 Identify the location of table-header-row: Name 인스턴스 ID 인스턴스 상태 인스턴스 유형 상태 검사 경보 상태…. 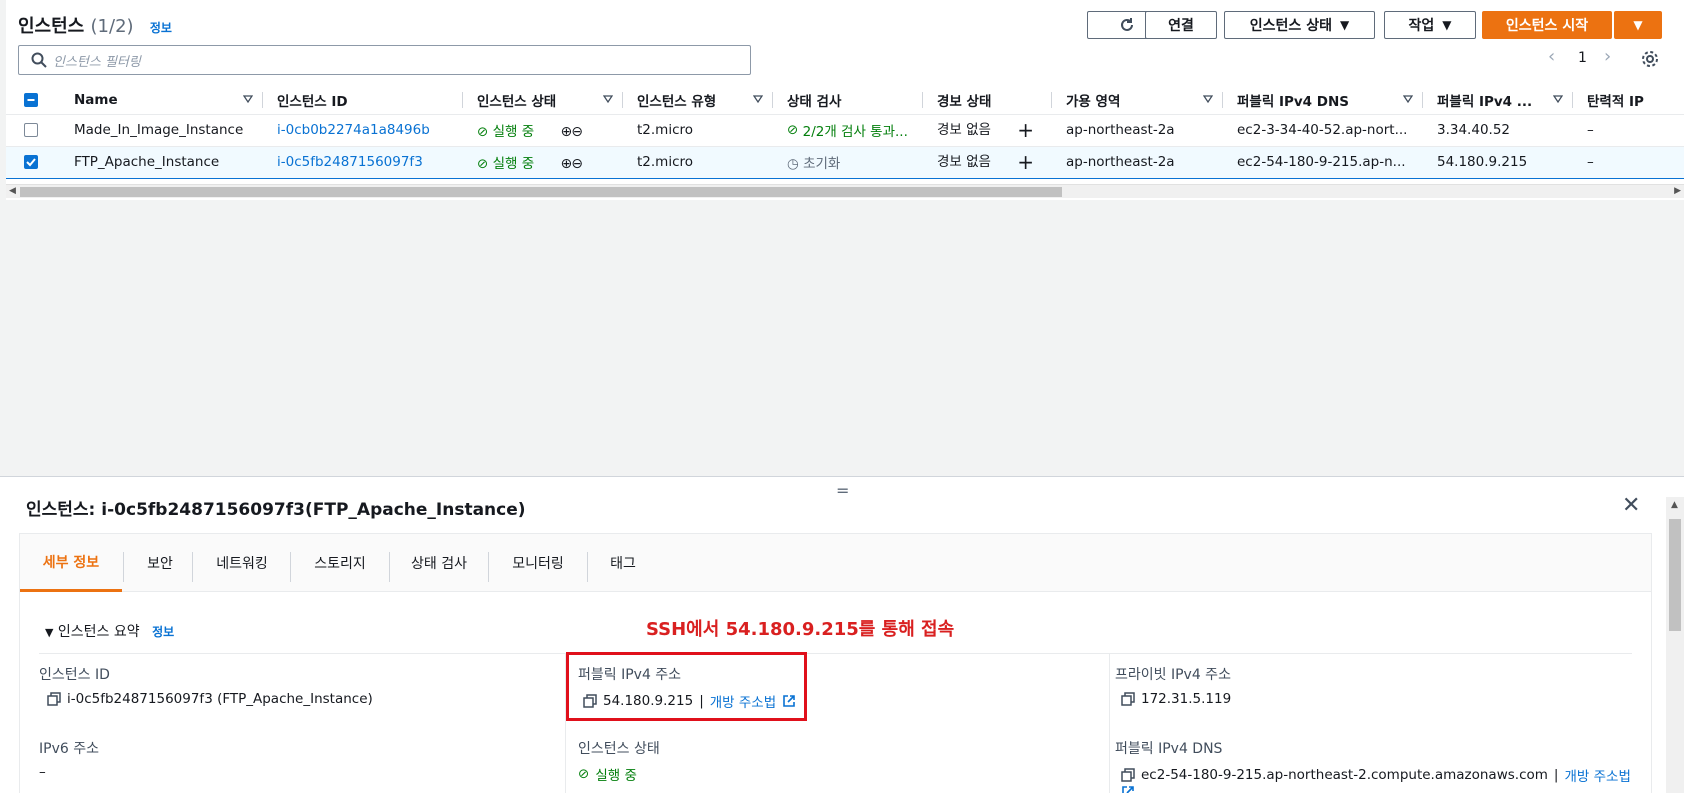
(845, 100).